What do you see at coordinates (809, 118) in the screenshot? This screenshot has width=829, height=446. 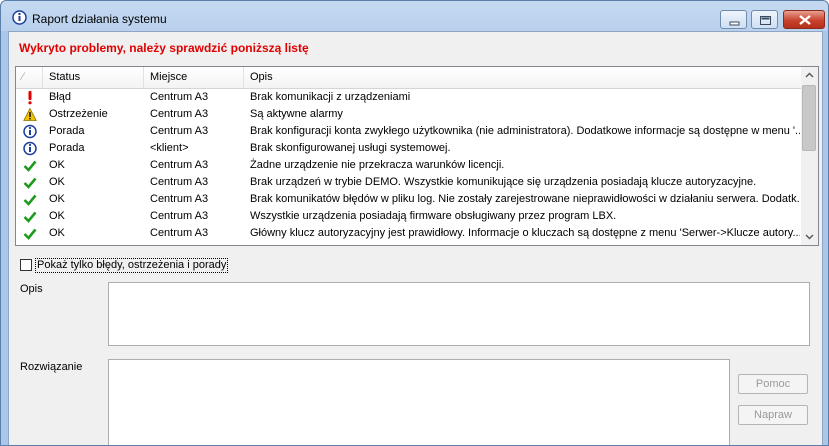 I see `scrollbar-thumb` at bounding box center [809, 118].